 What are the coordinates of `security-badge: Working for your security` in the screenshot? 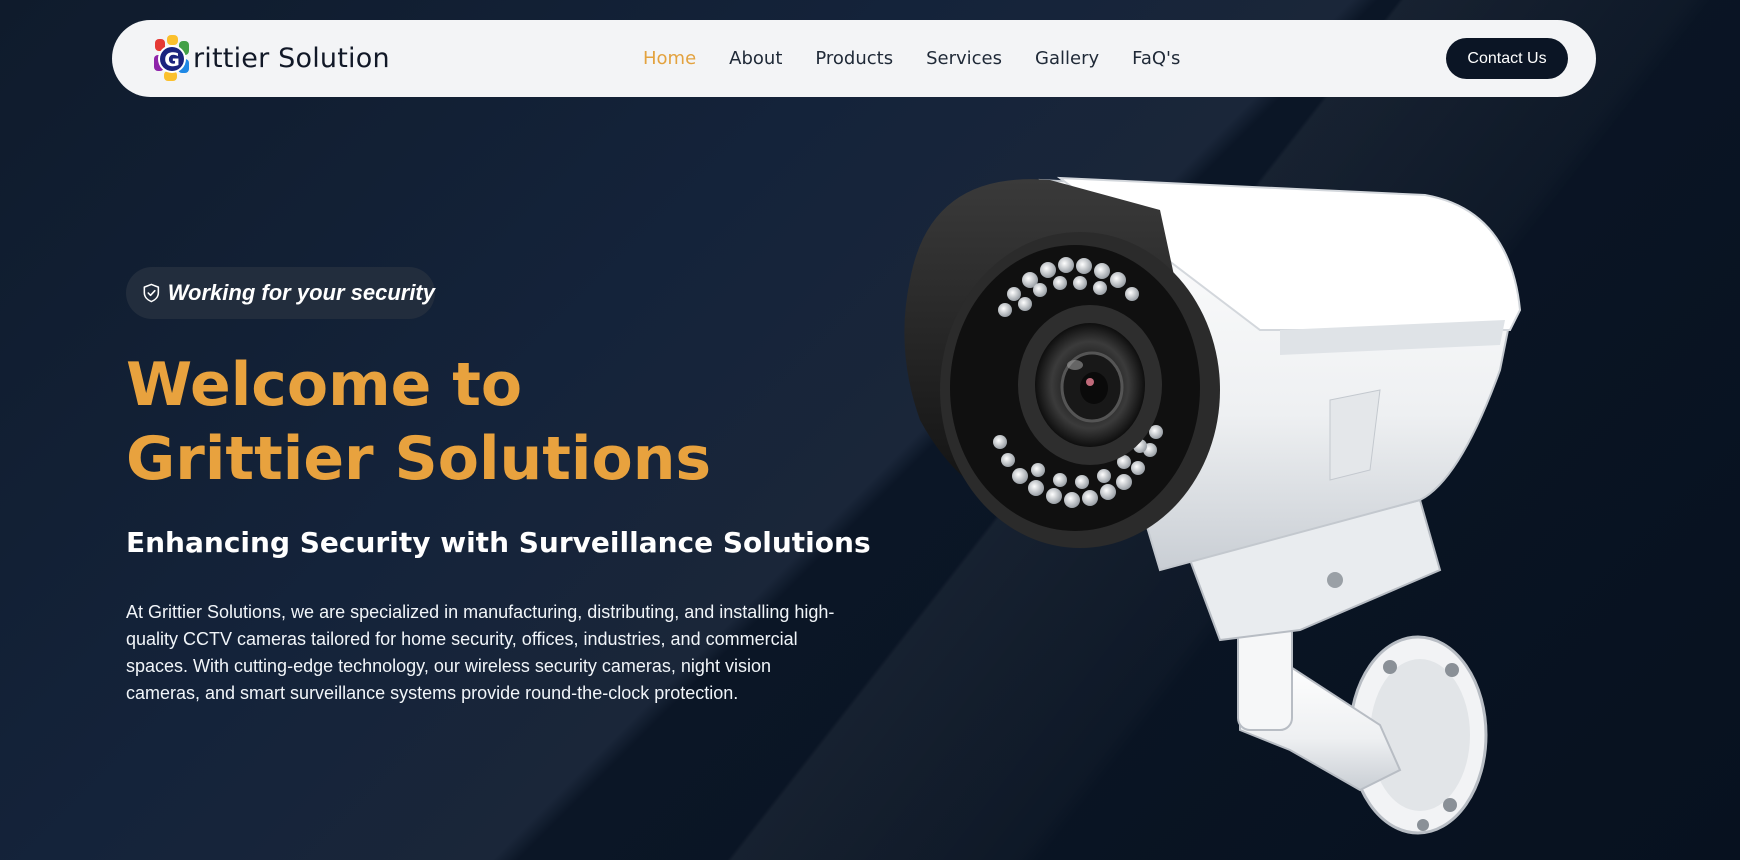 It's located at (280, 293).